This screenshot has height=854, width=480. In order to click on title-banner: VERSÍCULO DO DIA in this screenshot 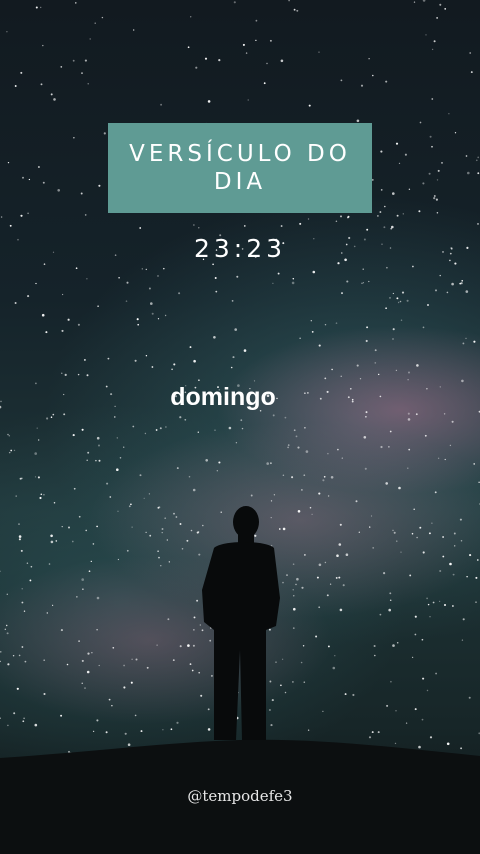, I will do `click(240, 168)`.